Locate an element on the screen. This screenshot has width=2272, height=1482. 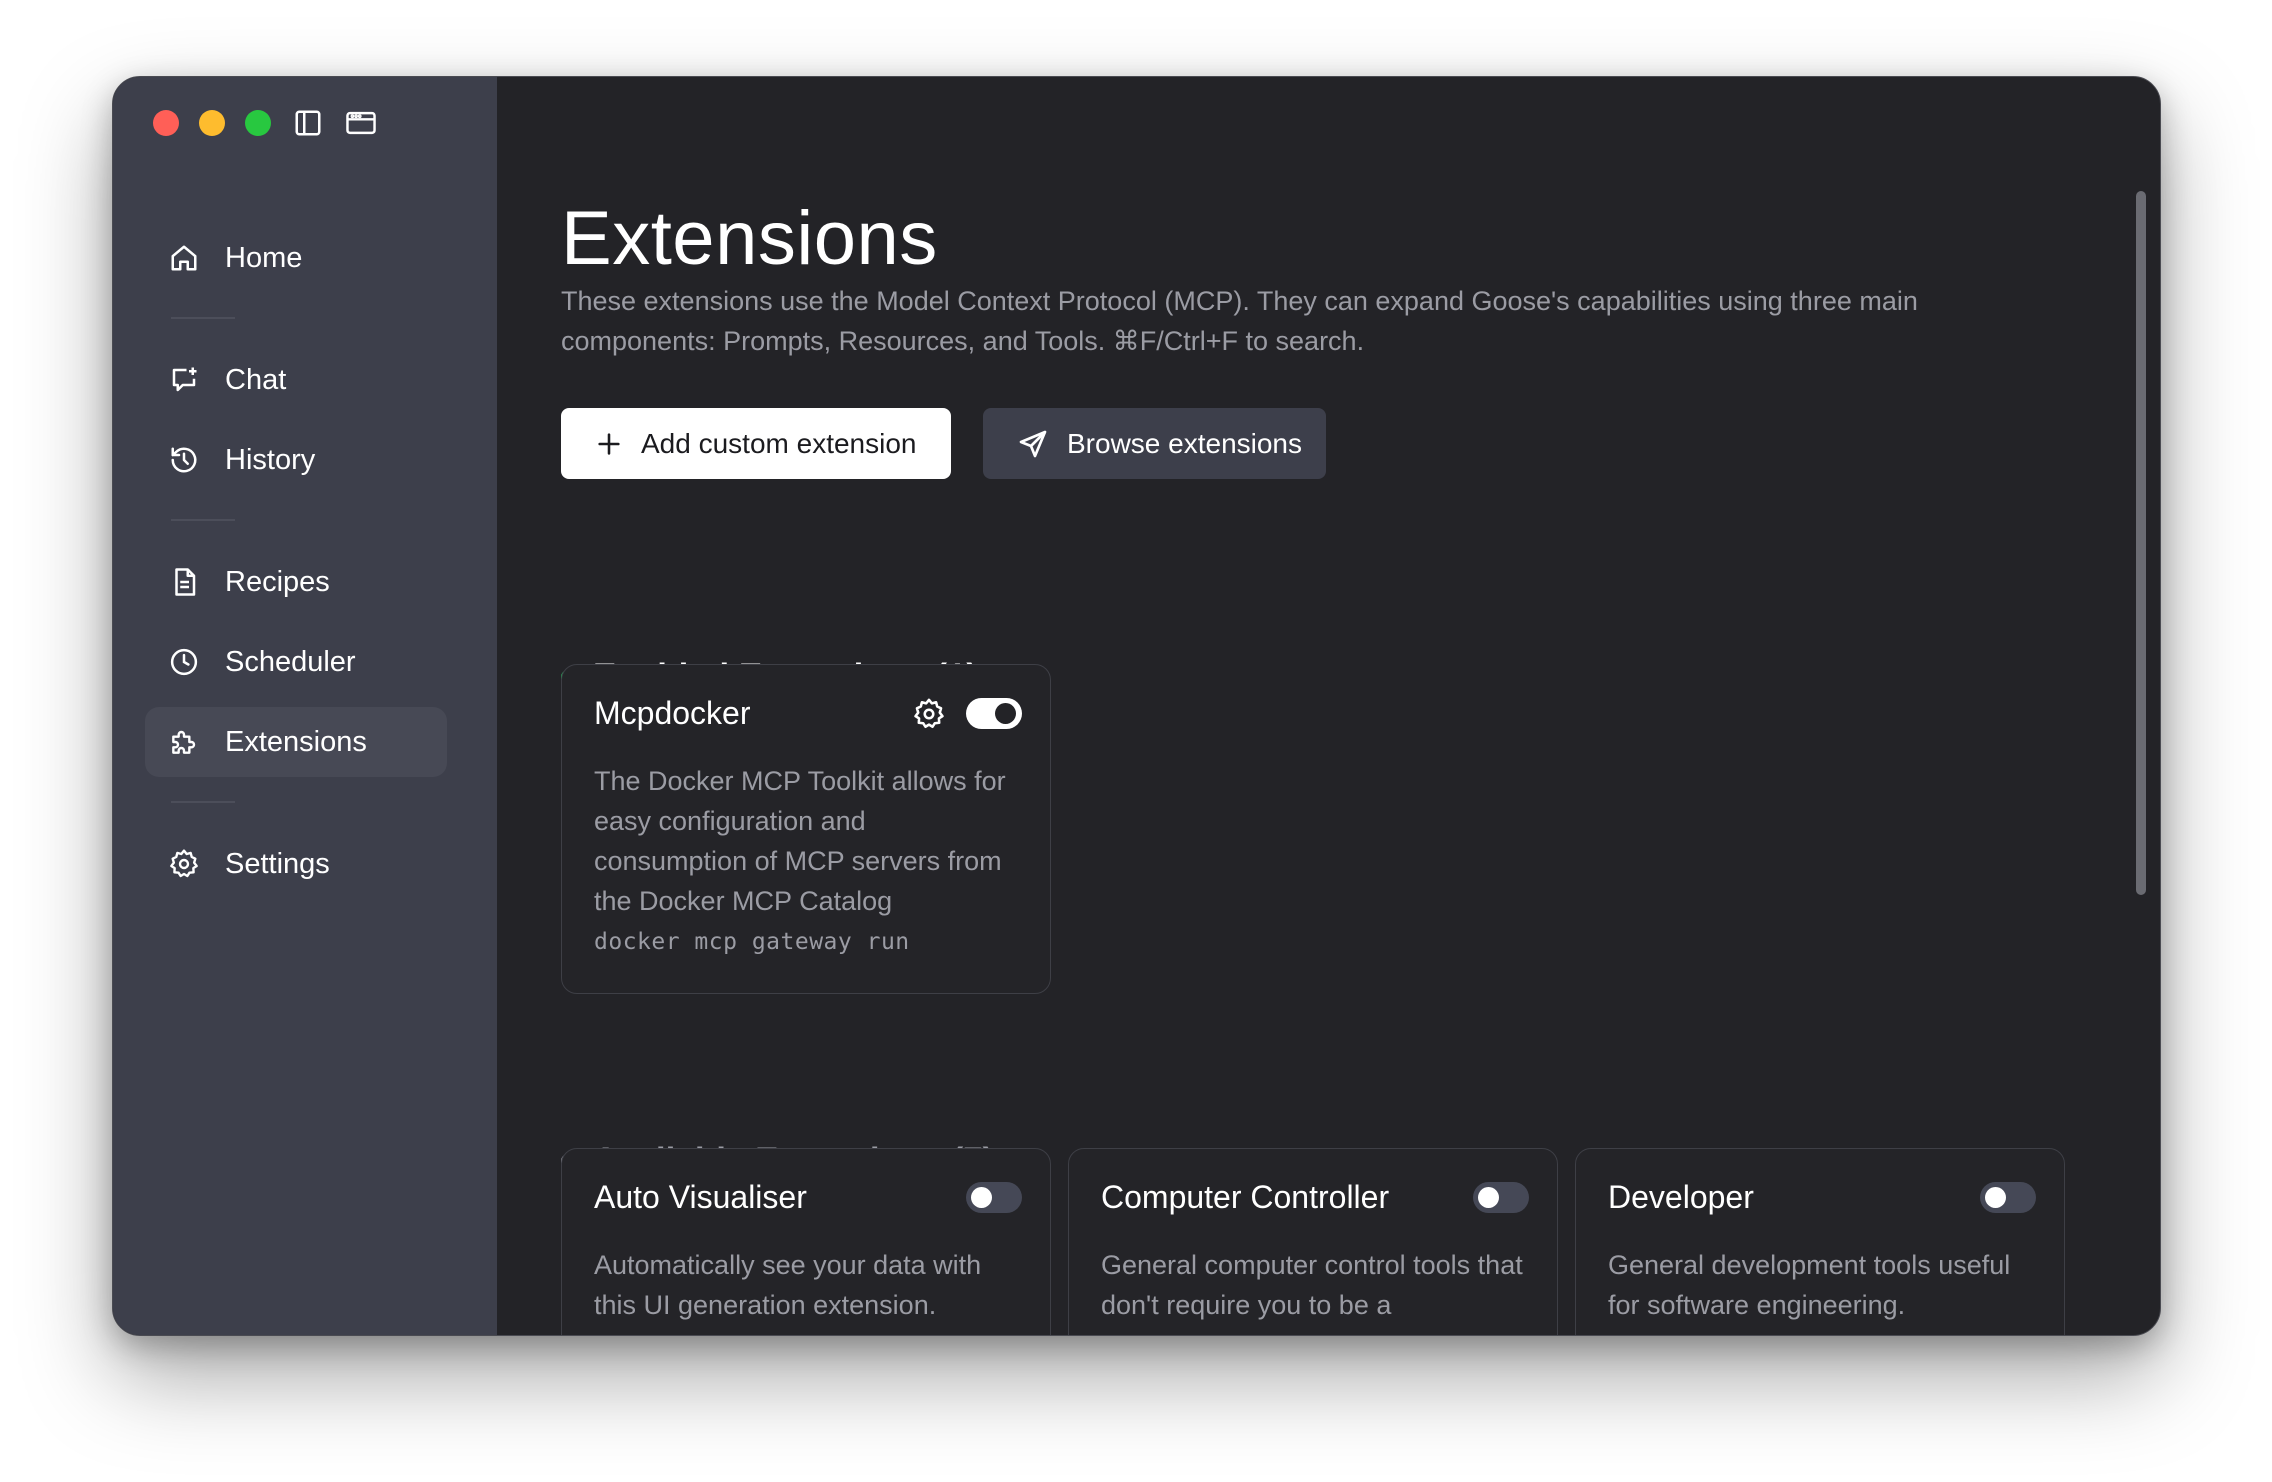
extension-name: Developer is located at coordinates (1681, 1197).